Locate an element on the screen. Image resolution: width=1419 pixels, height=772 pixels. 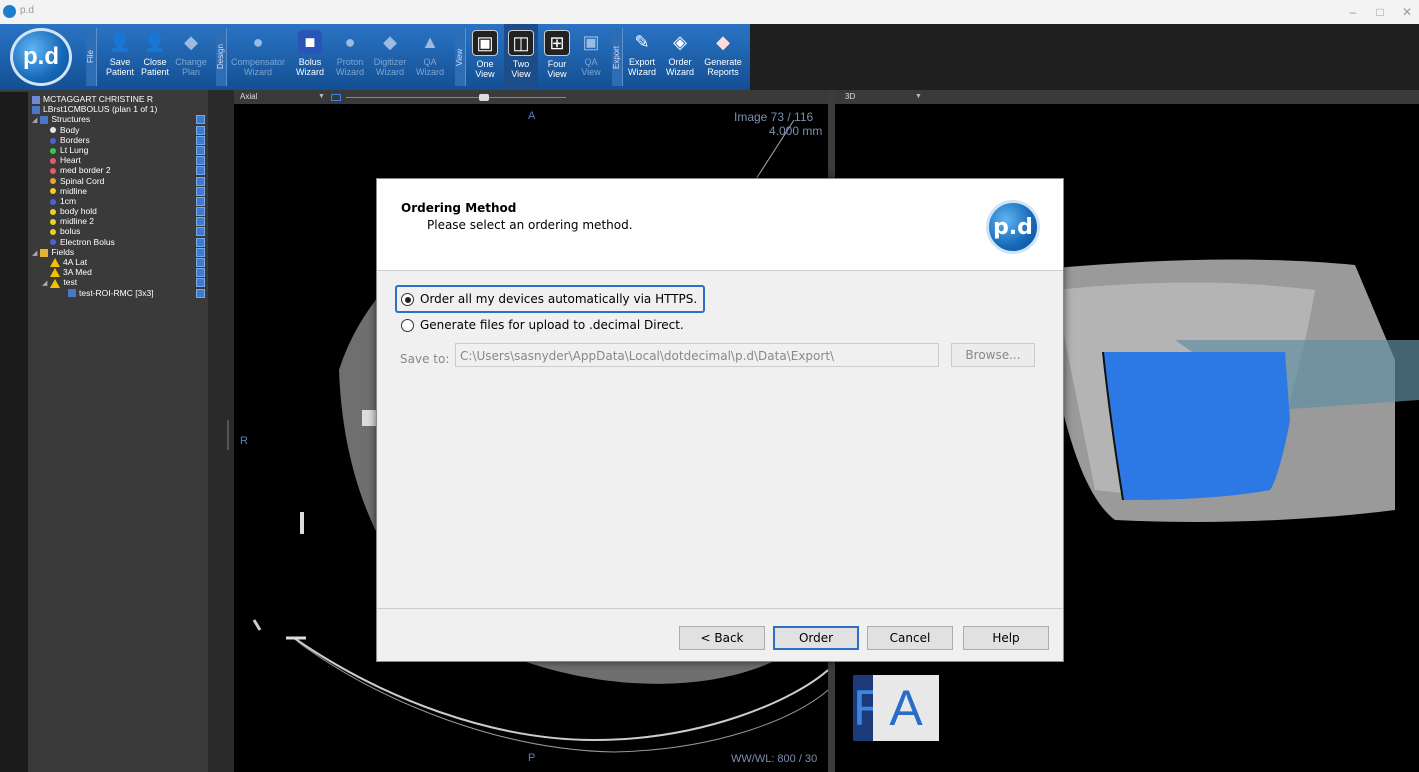
orientation-cube-r: R is located at coordinates (871, 708).